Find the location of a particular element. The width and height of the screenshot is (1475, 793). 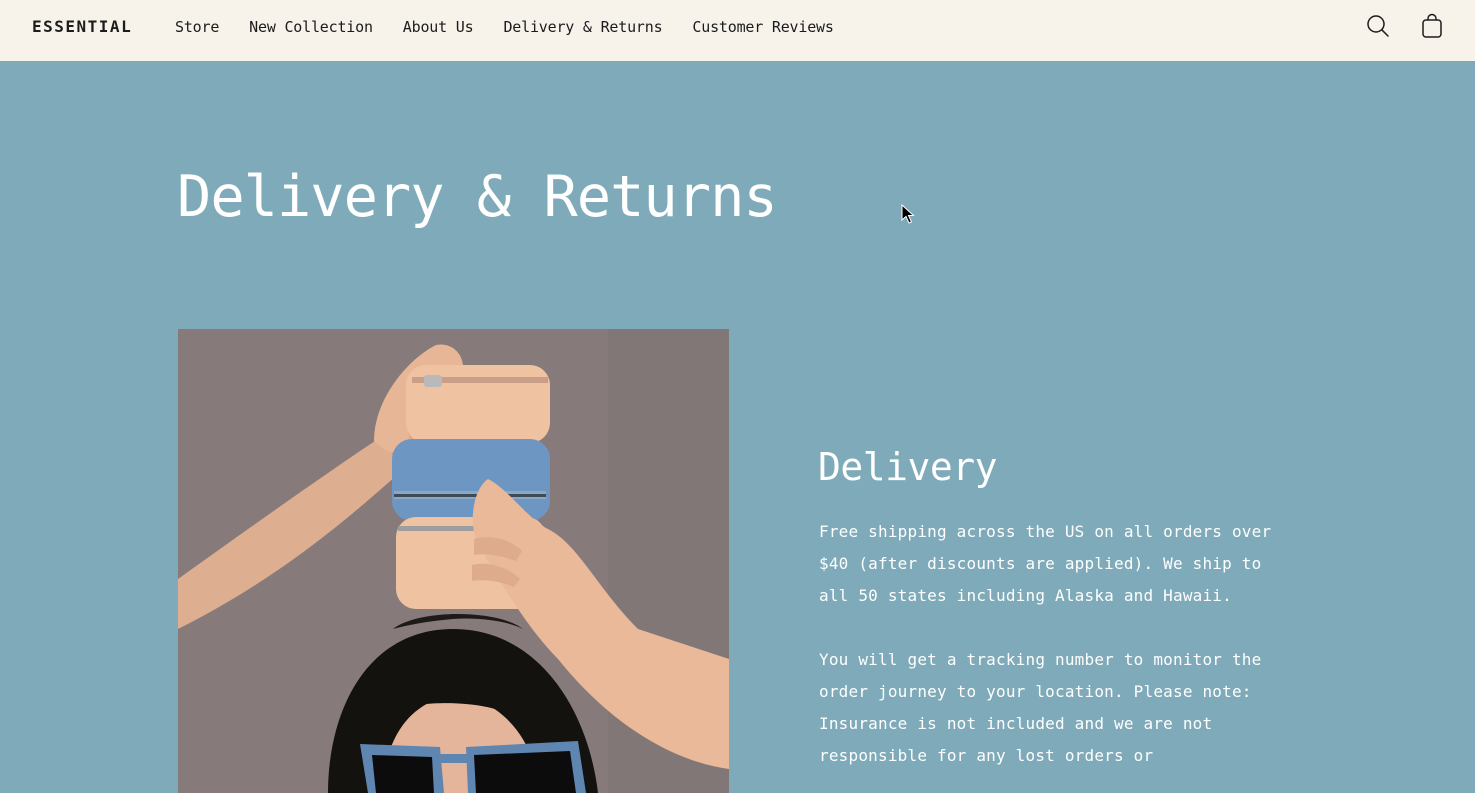

cart-button is located at coordinates (1432, 26).